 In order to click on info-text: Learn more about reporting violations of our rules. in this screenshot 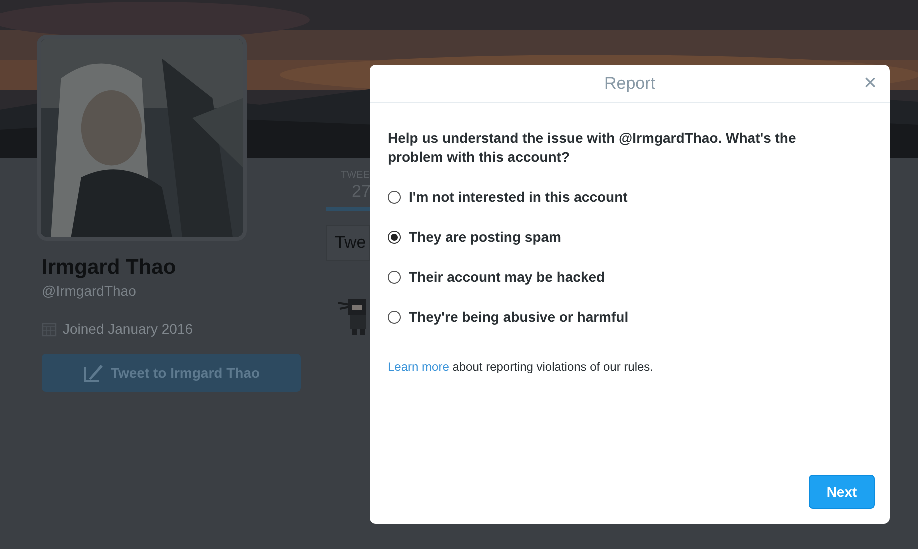, I will do `click(521, 367)`.